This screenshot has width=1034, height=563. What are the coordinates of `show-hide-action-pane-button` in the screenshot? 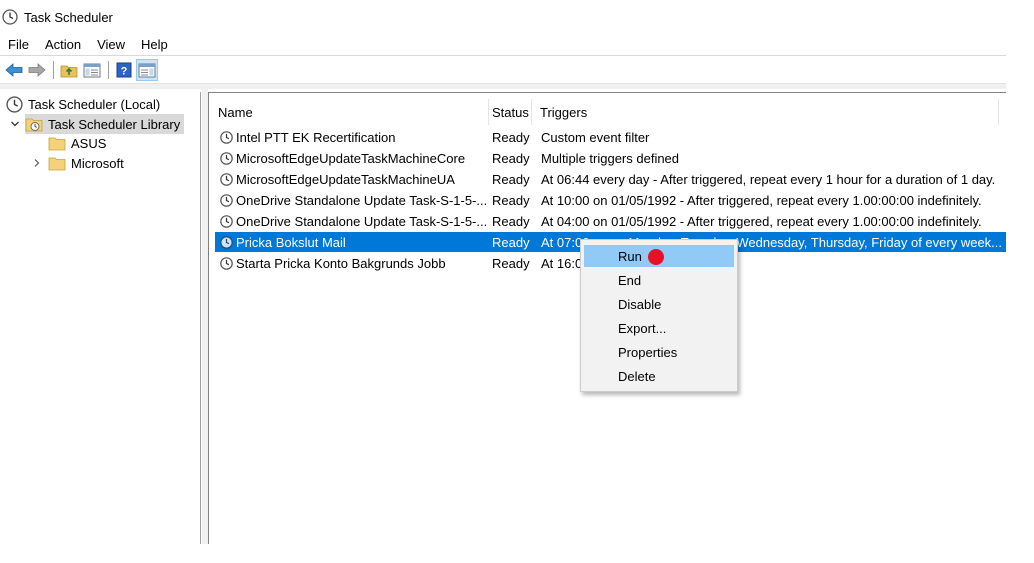 It's located at (147, 70).